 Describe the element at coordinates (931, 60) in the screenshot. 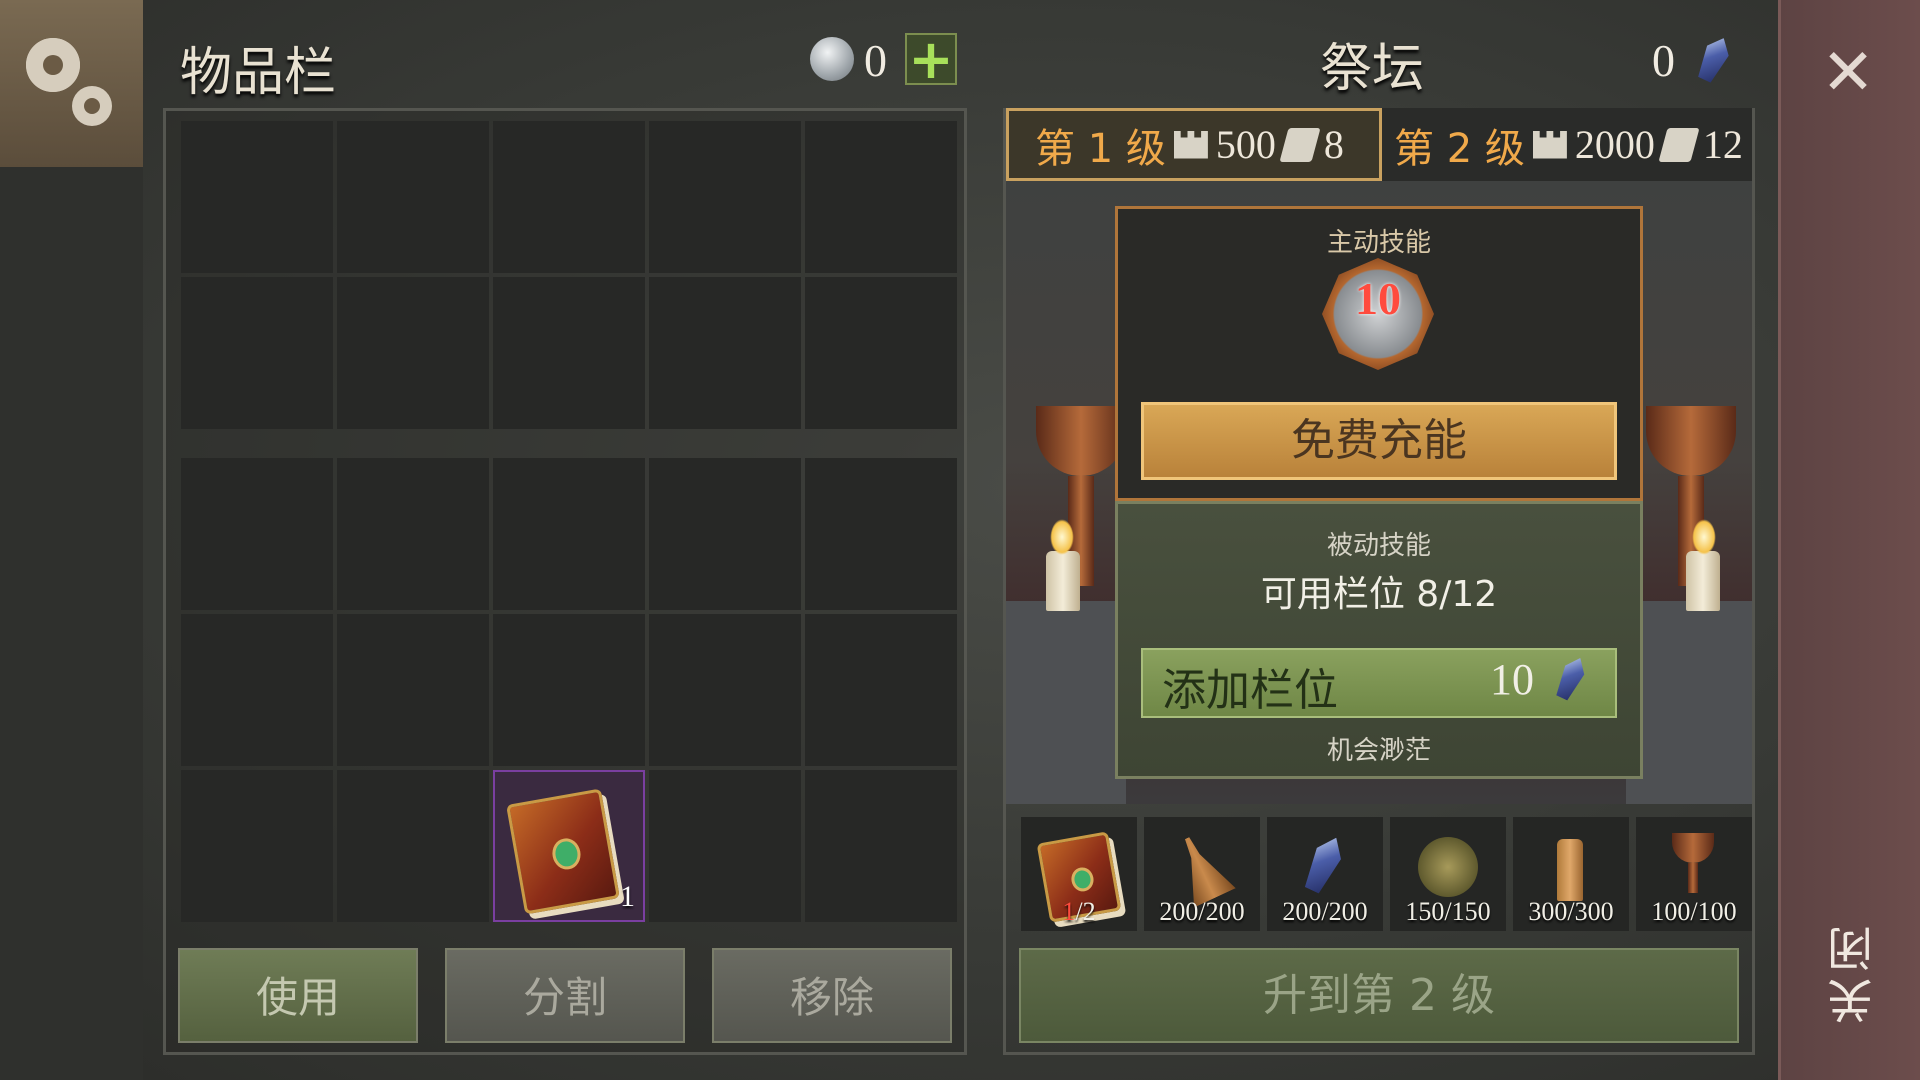

I see `add-currency-button: +` at that location.